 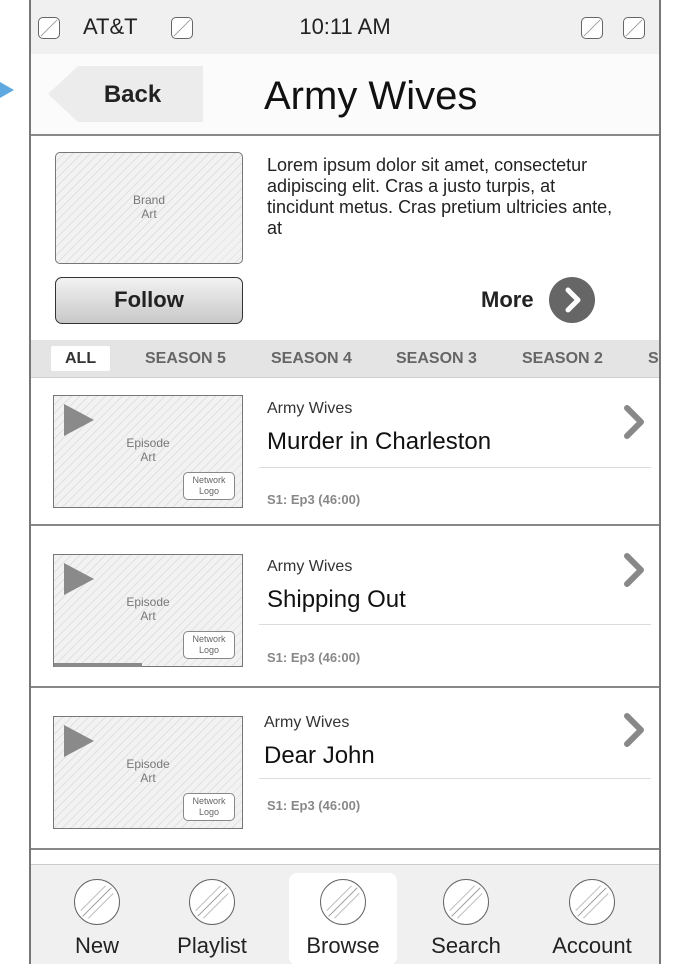 I want to click on search-icon, so click(x=466, y=902).